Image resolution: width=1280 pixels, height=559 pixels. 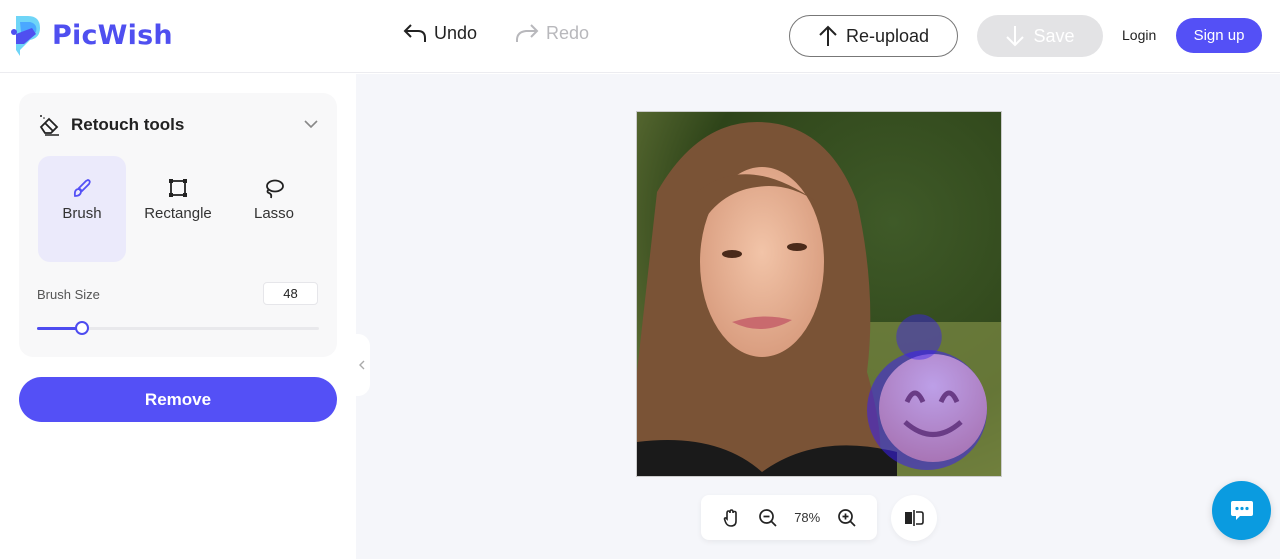 I want to click on reupload-label: Re-upload, so click(x=887, y=35).